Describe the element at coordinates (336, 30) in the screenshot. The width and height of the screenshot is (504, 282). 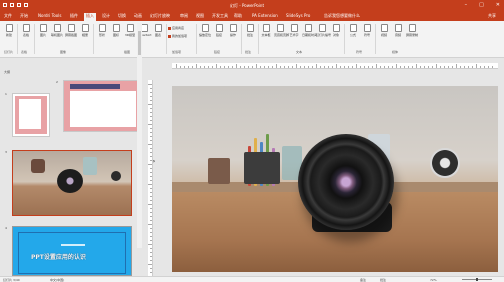
I see `object-button: 对象` at that location.